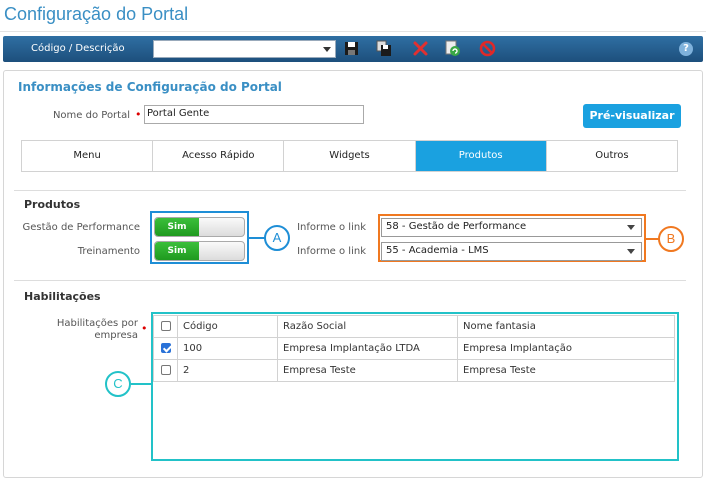 The height and width of the screenshot is (482, 706). I want to click on row-razao: Empresa Implantação LTDA, so click(367, 348).